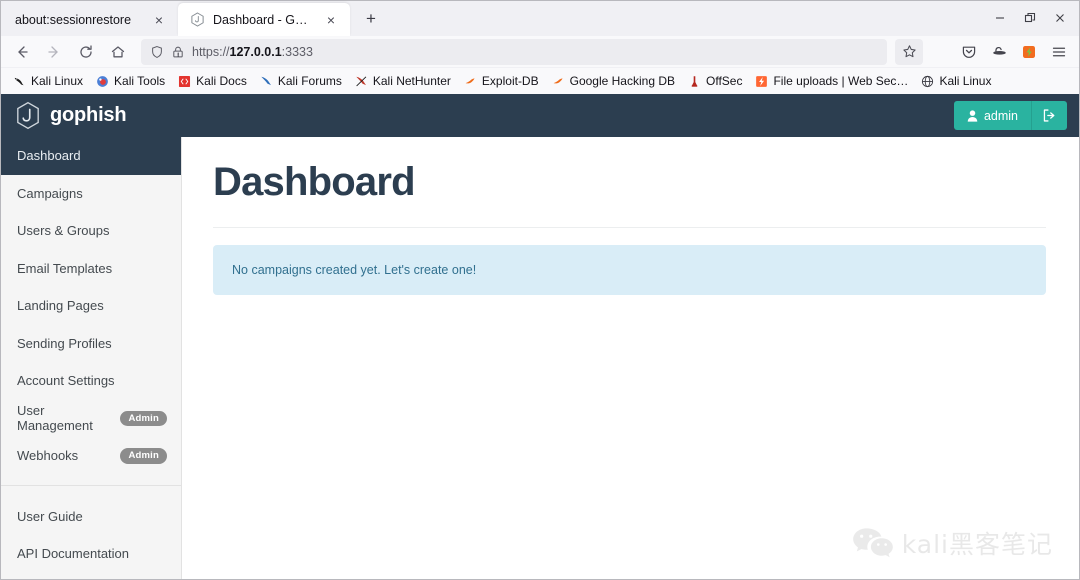  What do you see at coordinates (66, 381) in the screenshot?
I see `sidebar-item-label: Account Settings` at bounding box center [66, 381].